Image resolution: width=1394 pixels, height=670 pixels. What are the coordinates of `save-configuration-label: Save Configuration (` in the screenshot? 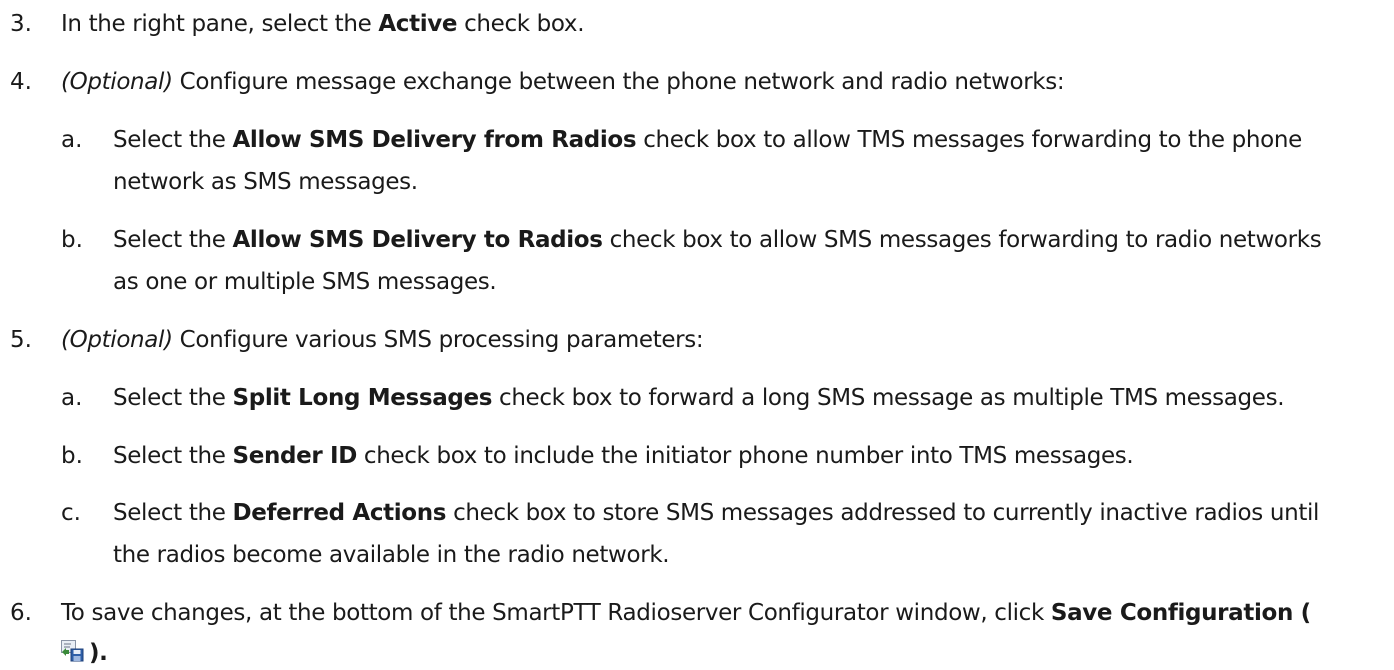 It's located at (1180, 613).